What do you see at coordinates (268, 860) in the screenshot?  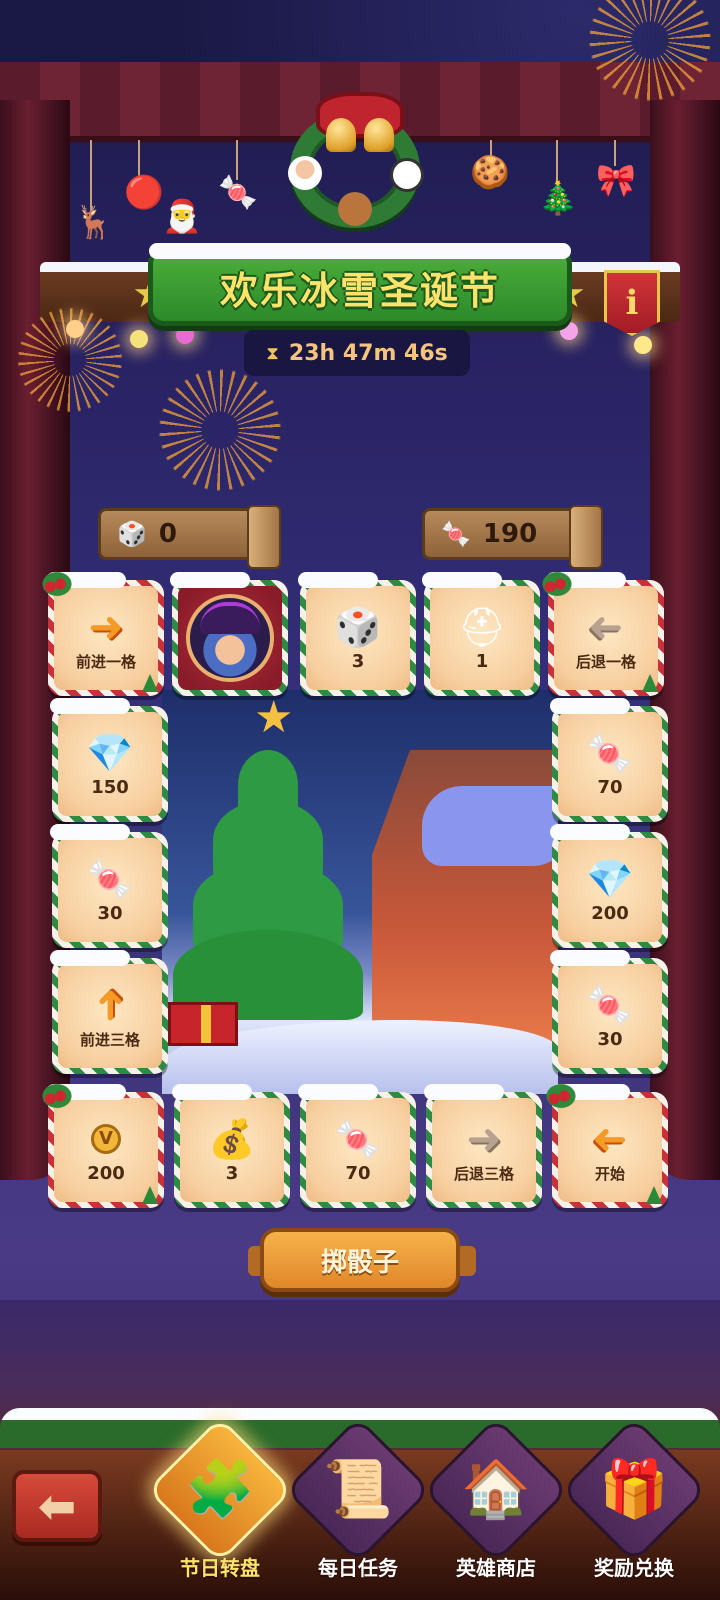 I see `christmas-tree: ★` at bounding box center [268, 860].